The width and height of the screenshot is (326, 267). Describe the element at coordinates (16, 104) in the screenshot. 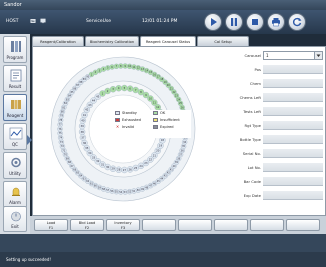

I see `reagent-icon` at that location.